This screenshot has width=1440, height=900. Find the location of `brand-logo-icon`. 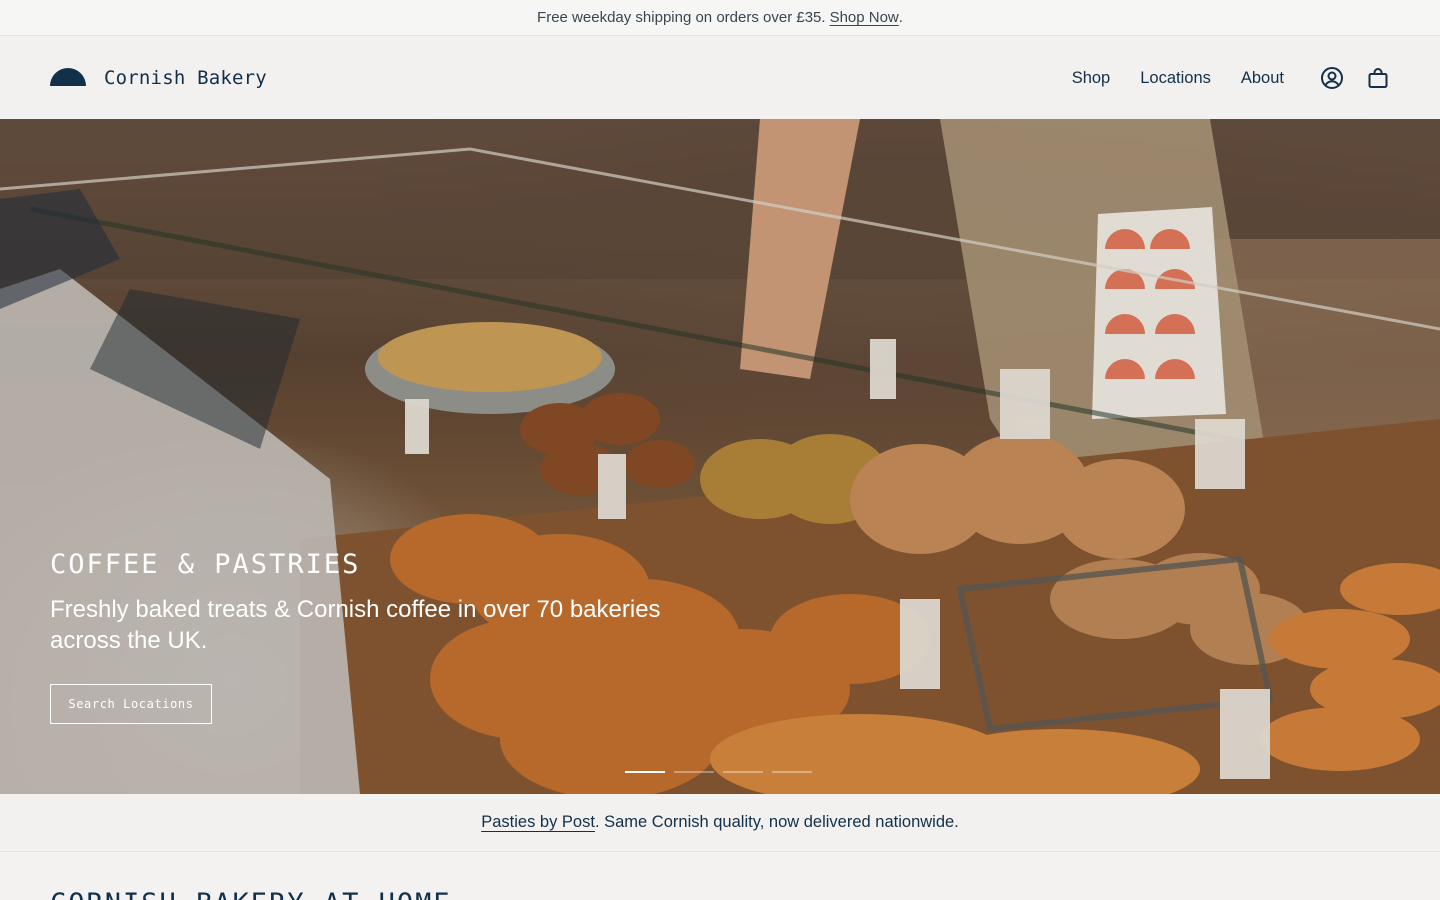

brand-logo-icon is located at coordinates (68, 77).